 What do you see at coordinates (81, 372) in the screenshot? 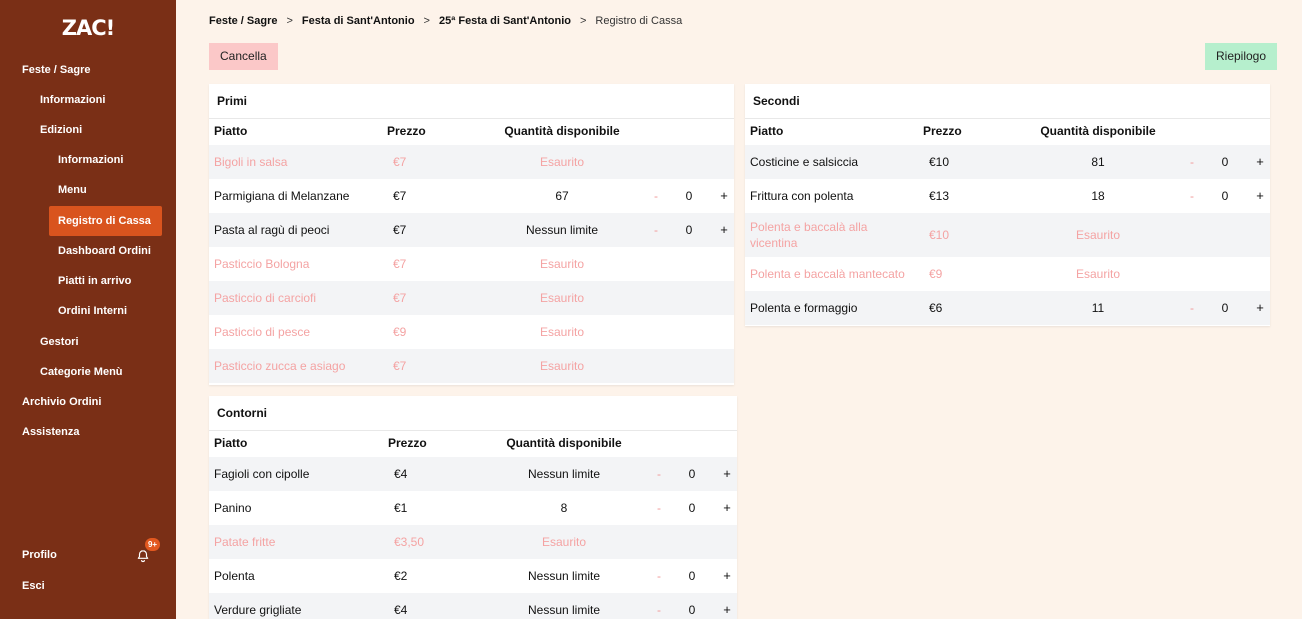
I see `nav-categorie-menu: Categorie Menù` at bounding box center [81, 372].